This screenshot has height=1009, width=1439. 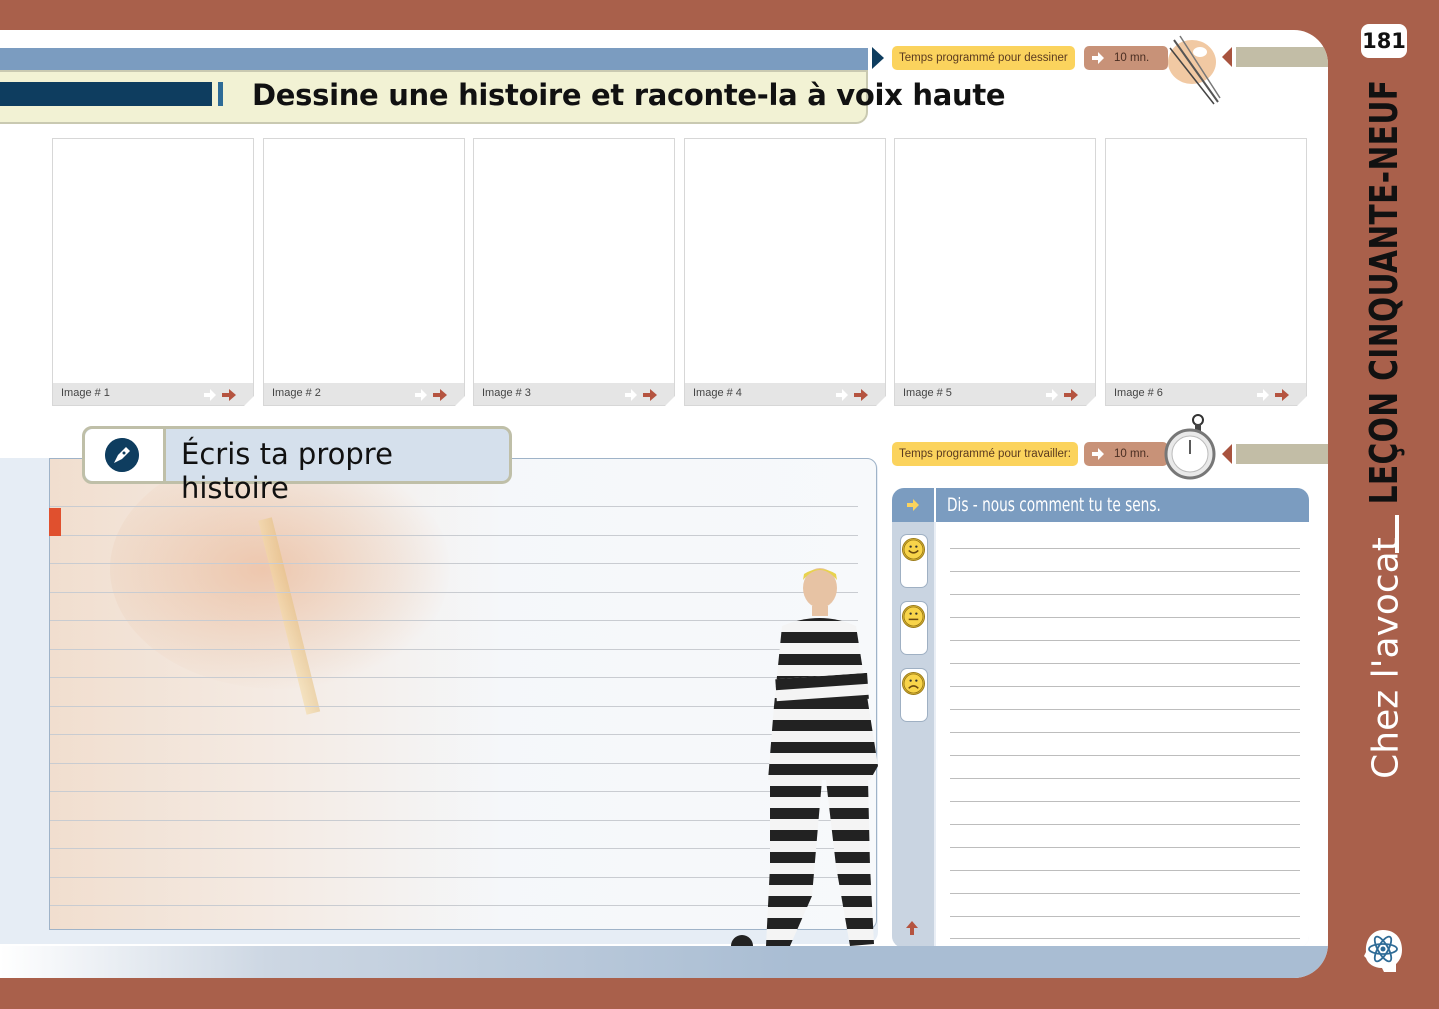 I want to click on header-arrow-icon, so click(x=878, y=58).